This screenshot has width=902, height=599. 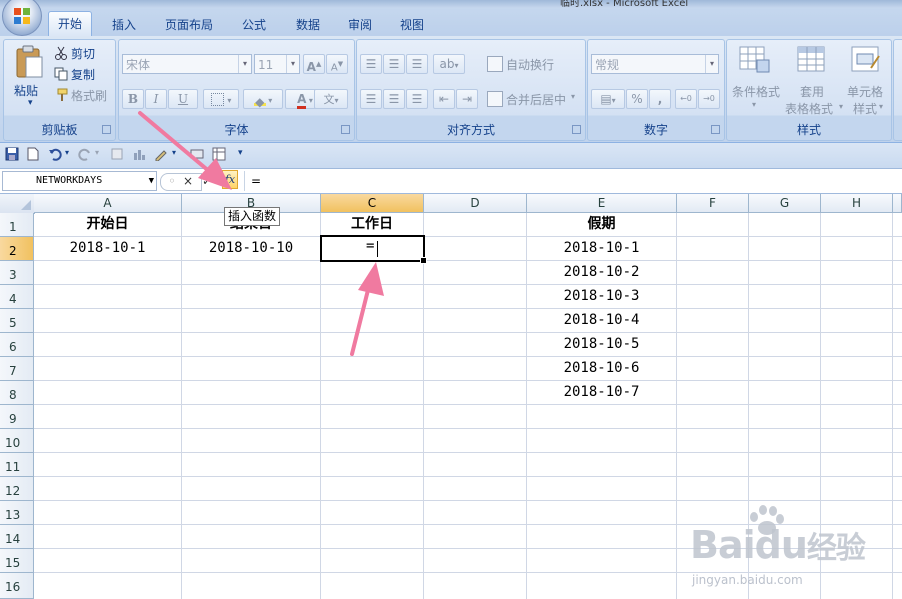 I want to click on select-all-button, so click(x=17, y=204).